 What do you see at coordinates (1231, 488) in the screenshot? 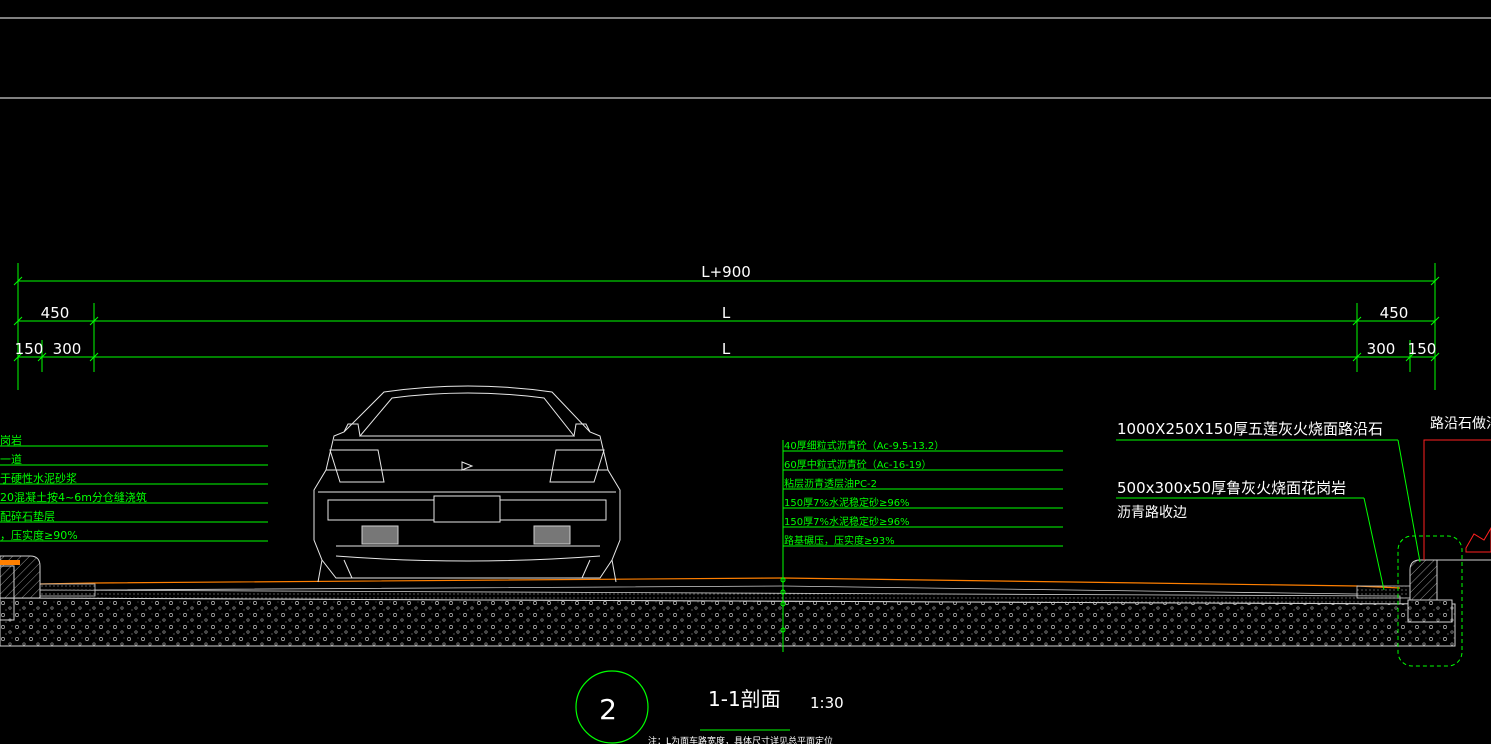
I see `edge-note: 500x300x50厚鲁灰火烧面花岗岩` at bounding box center [1231, 488].